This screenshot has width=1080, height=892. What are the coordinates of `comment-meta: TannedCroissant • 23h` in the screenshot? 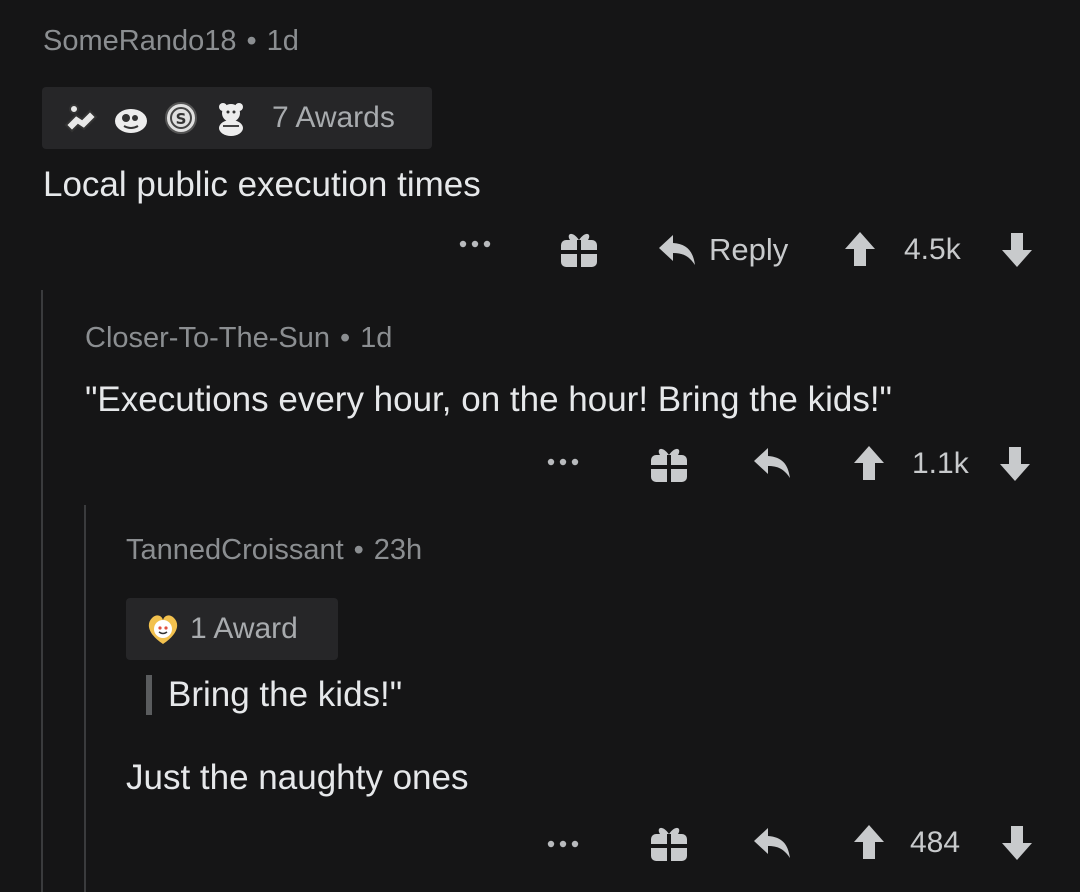 It's located at (274, 550).